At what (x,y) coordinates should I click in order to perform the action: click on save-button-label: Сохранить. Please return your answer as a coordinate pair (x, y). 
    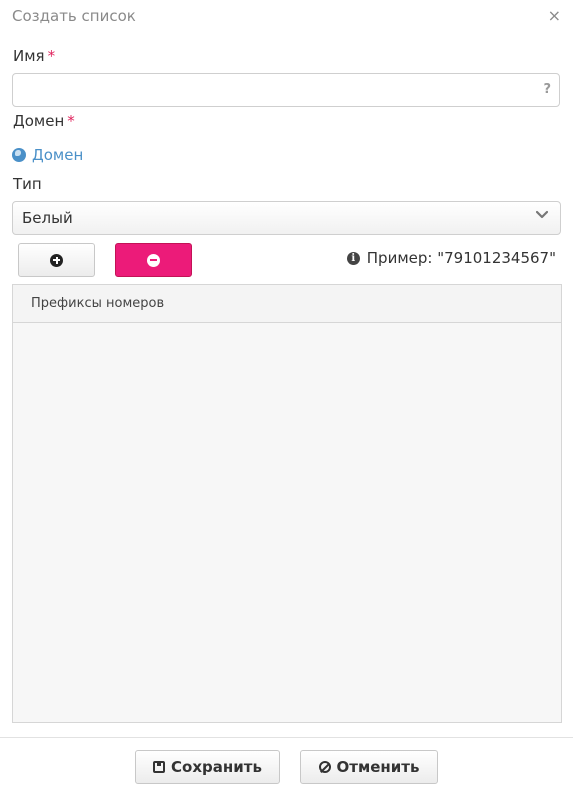
    Looking at the image, I should click on (216, 767).